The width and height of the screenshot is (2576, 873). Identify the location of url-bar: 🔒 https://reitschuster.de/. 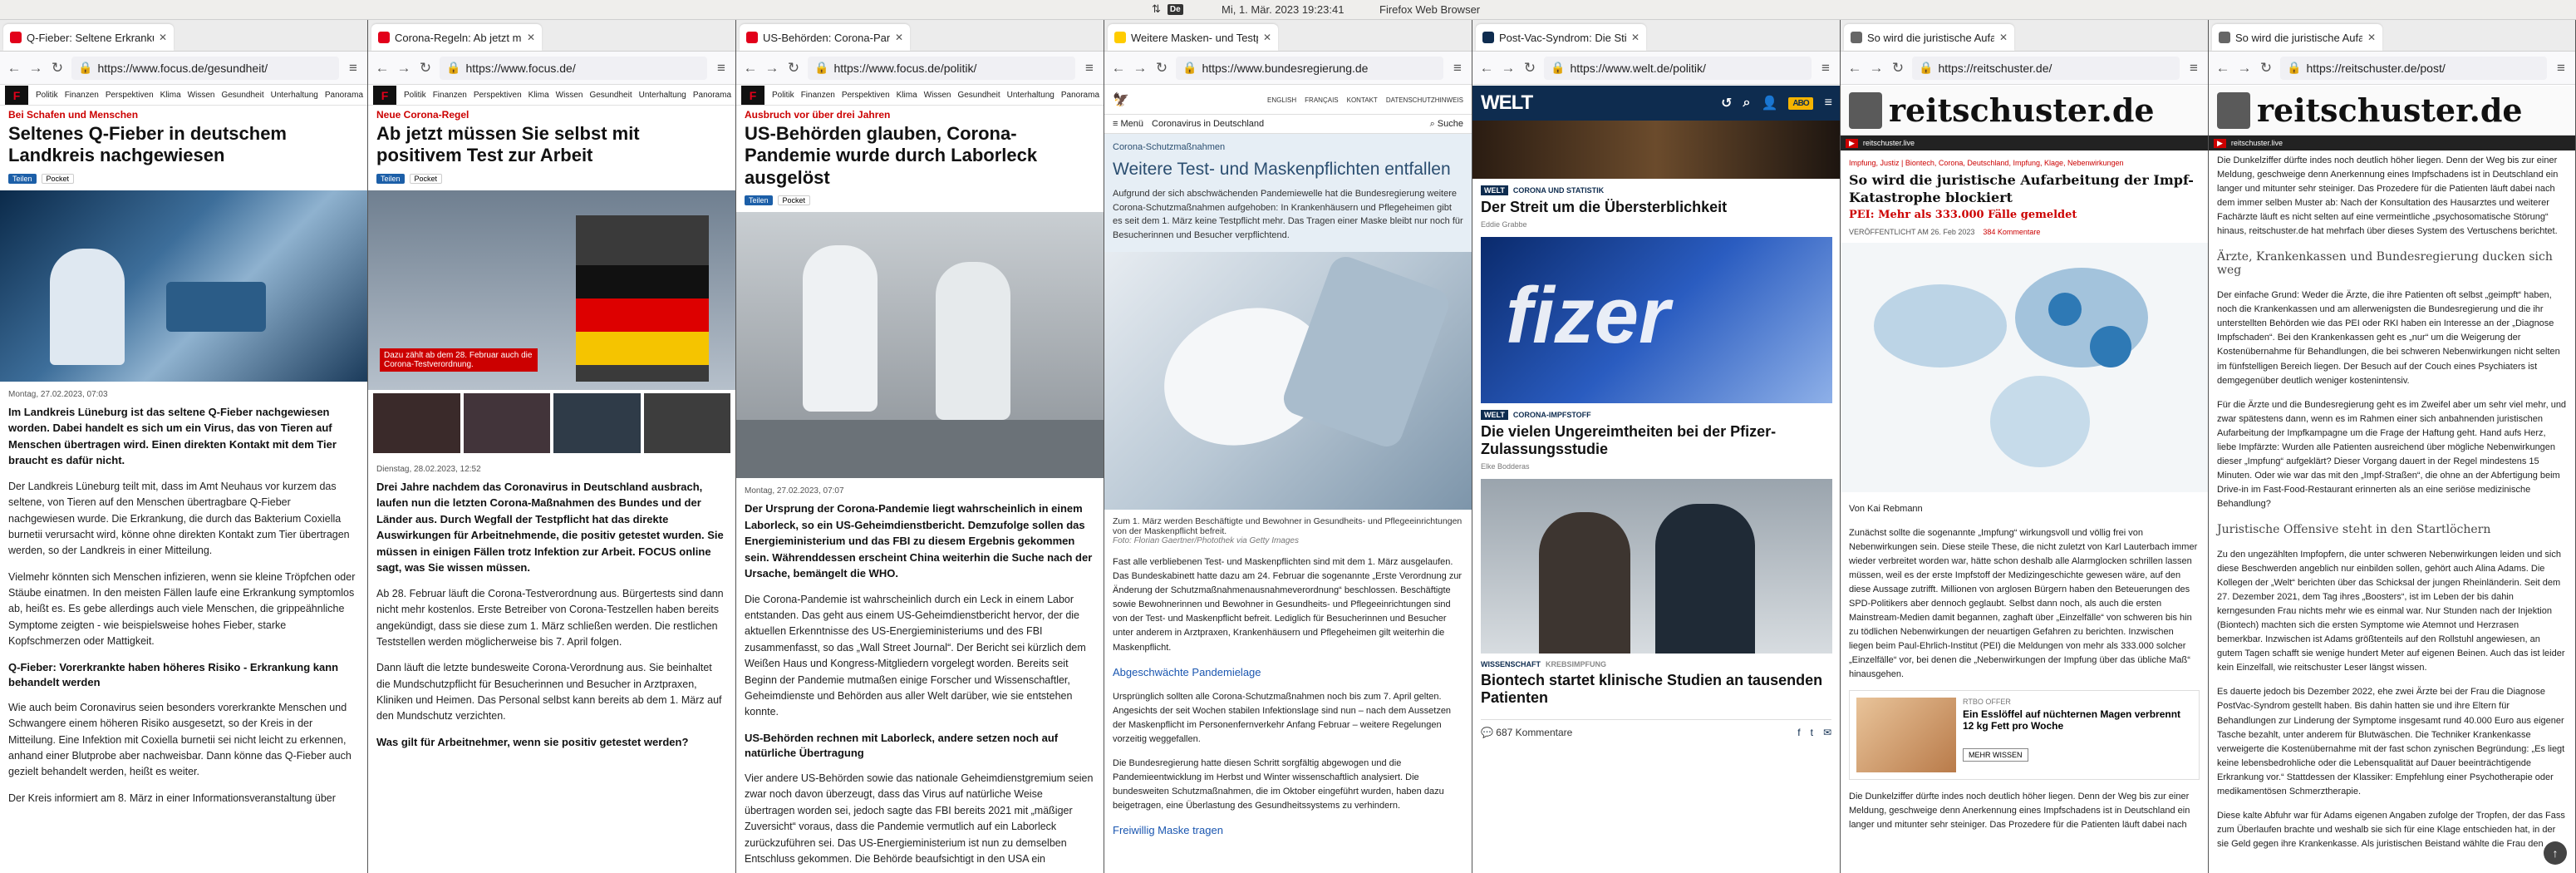
(2046, 68).